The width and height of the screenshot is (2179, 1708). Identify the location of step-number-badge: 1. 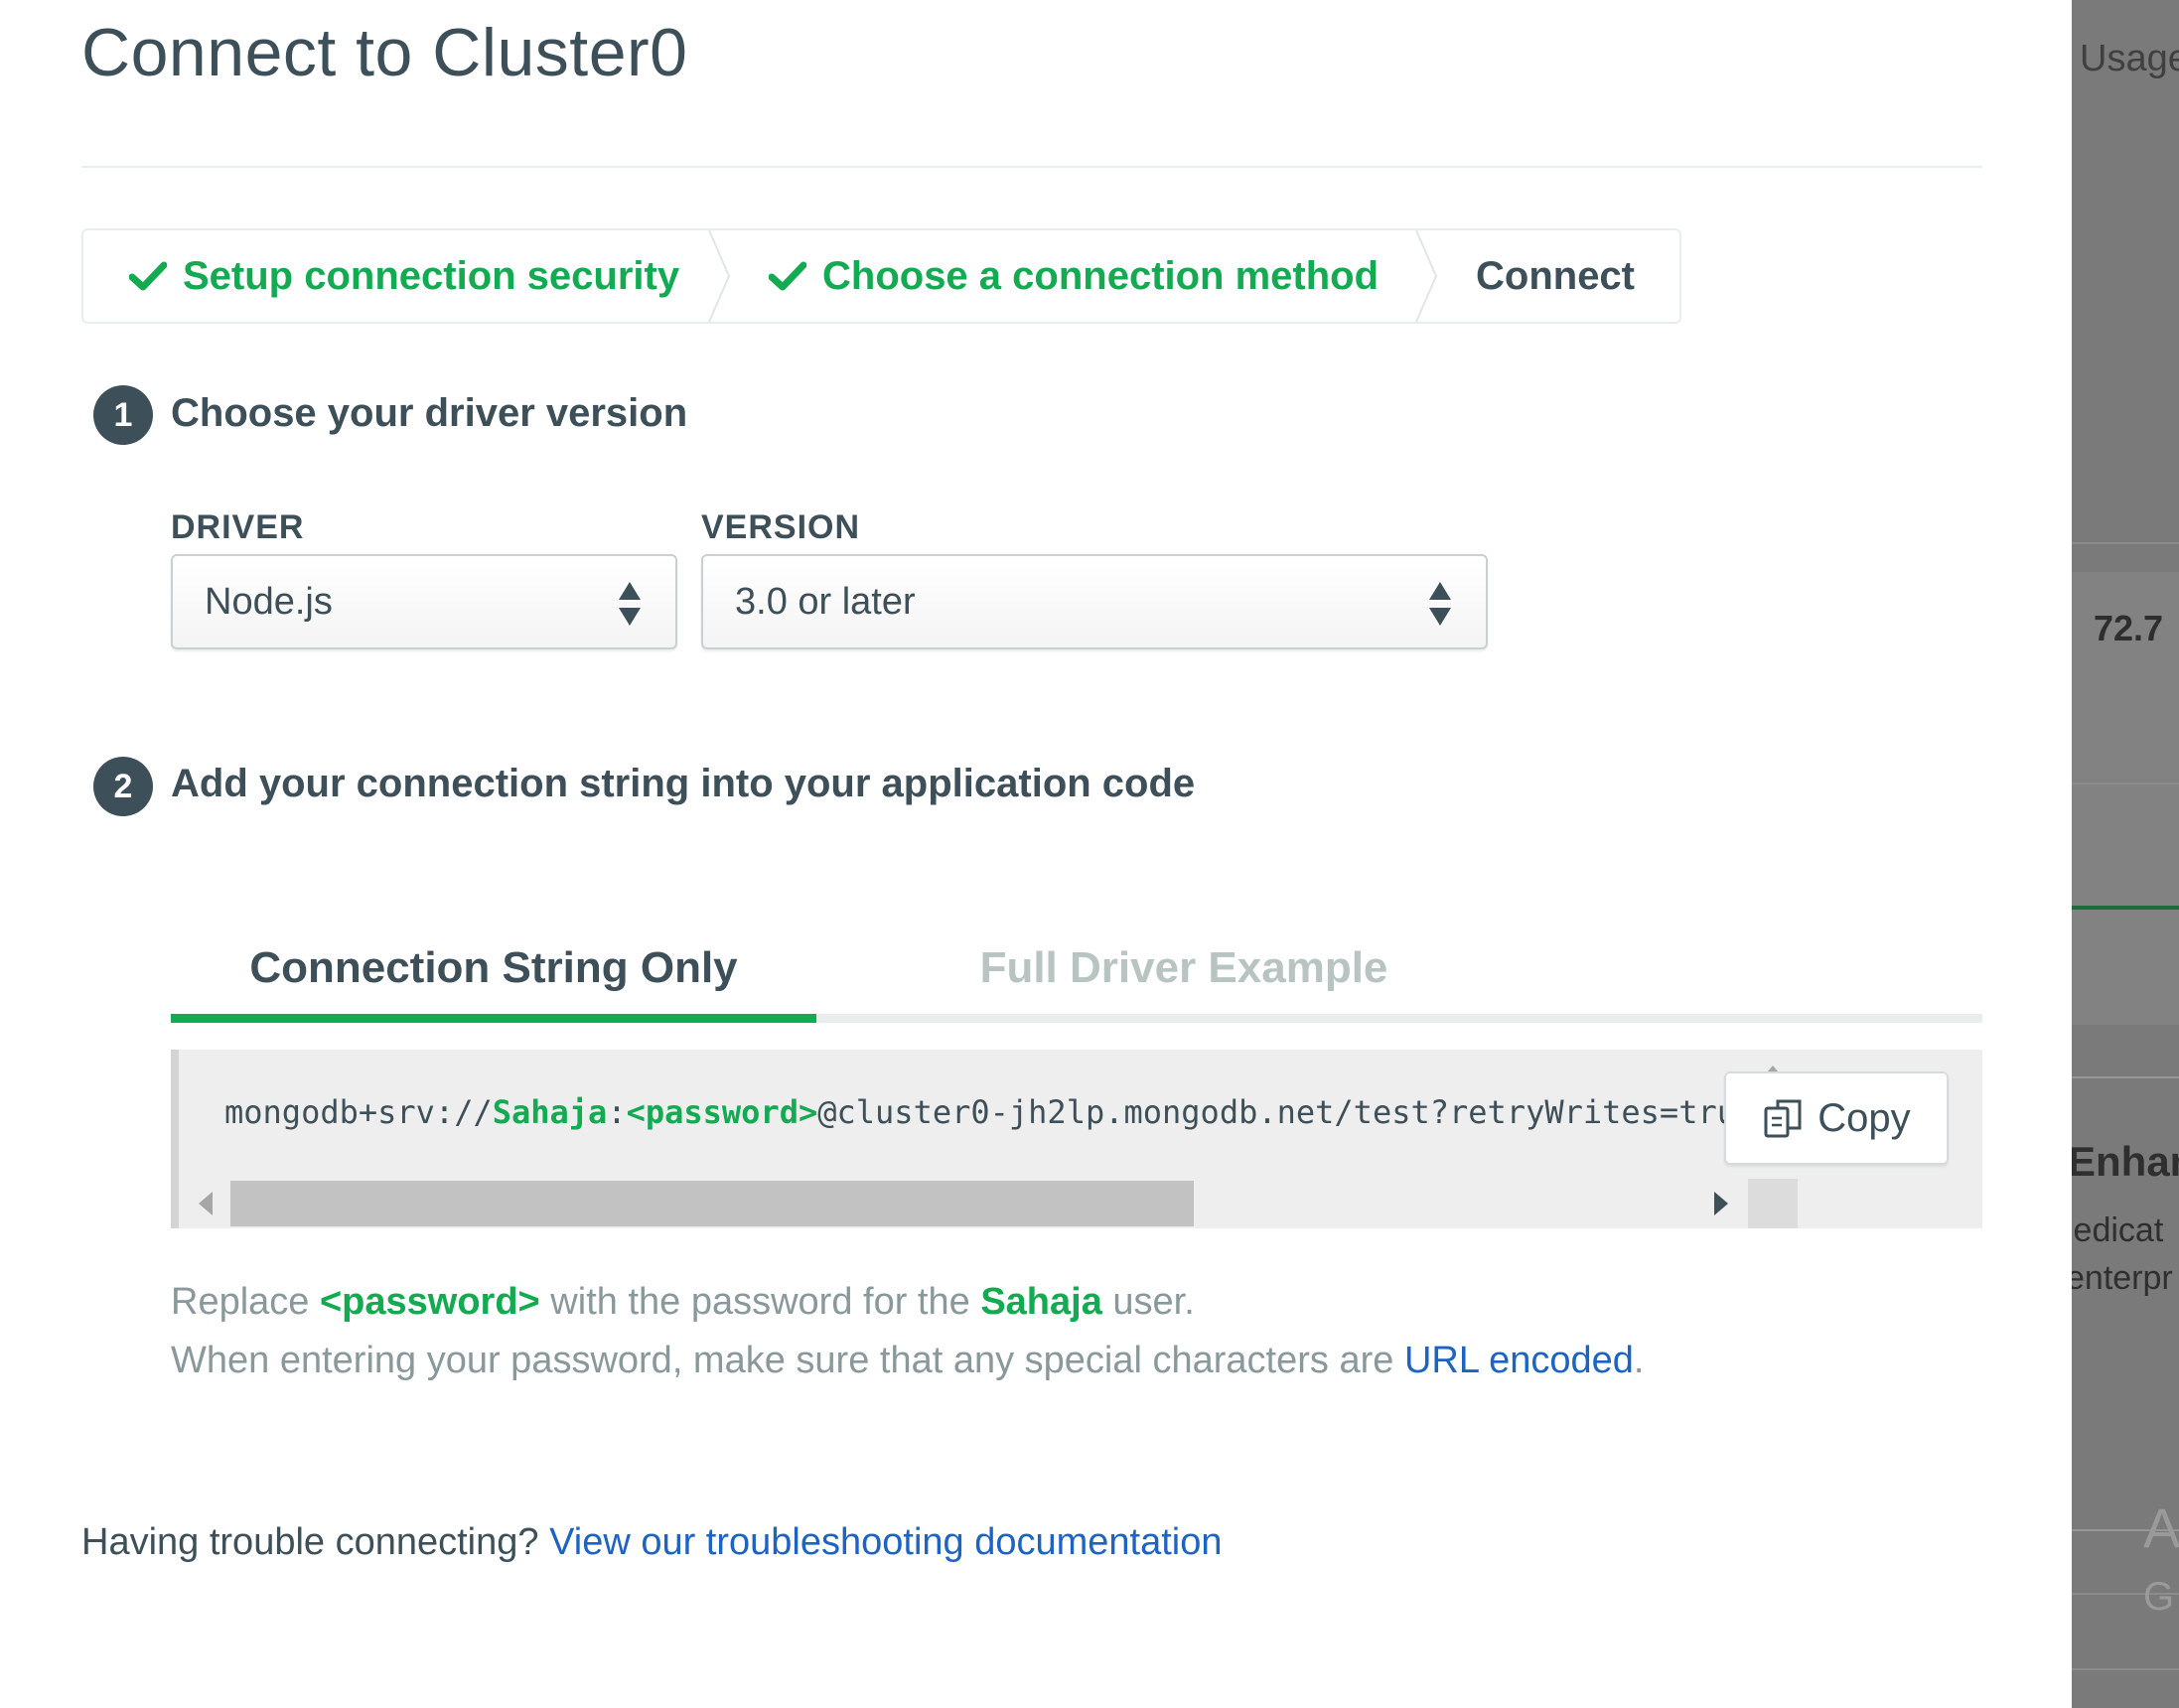
(123, 415).